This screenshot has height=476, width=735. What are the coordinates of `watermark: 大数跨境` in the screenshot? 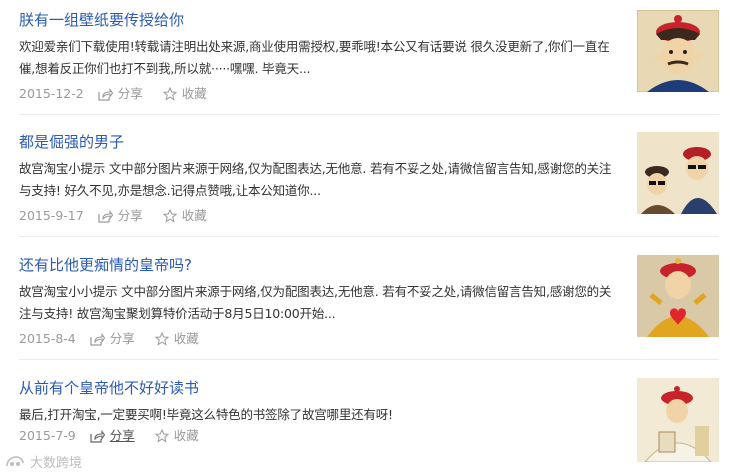 It's located at (43, 461).